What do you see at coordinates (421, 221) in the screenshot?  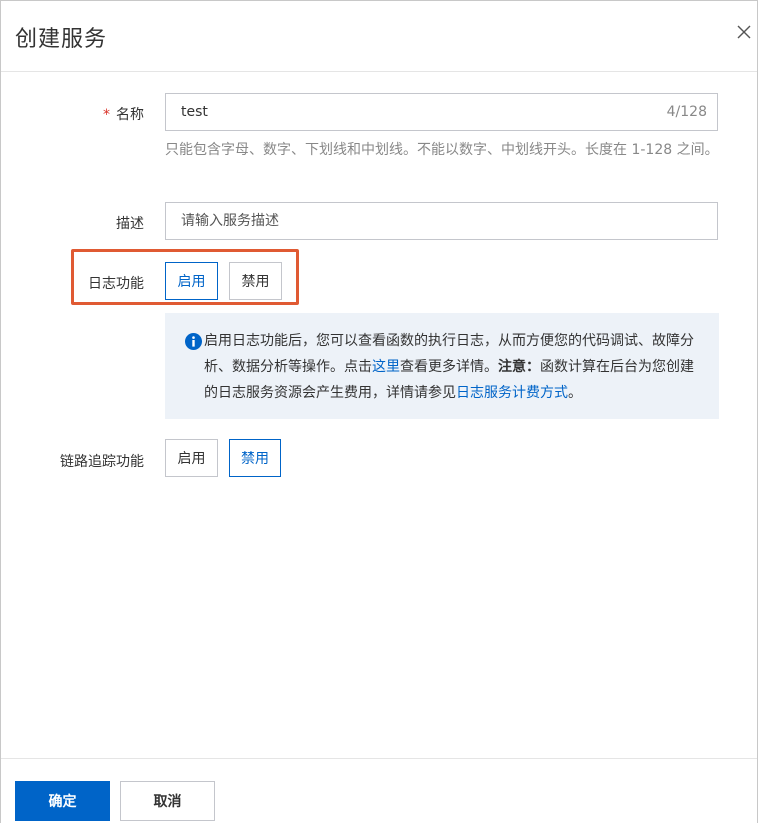 I see `description-input` at bounding box center [421, 221].